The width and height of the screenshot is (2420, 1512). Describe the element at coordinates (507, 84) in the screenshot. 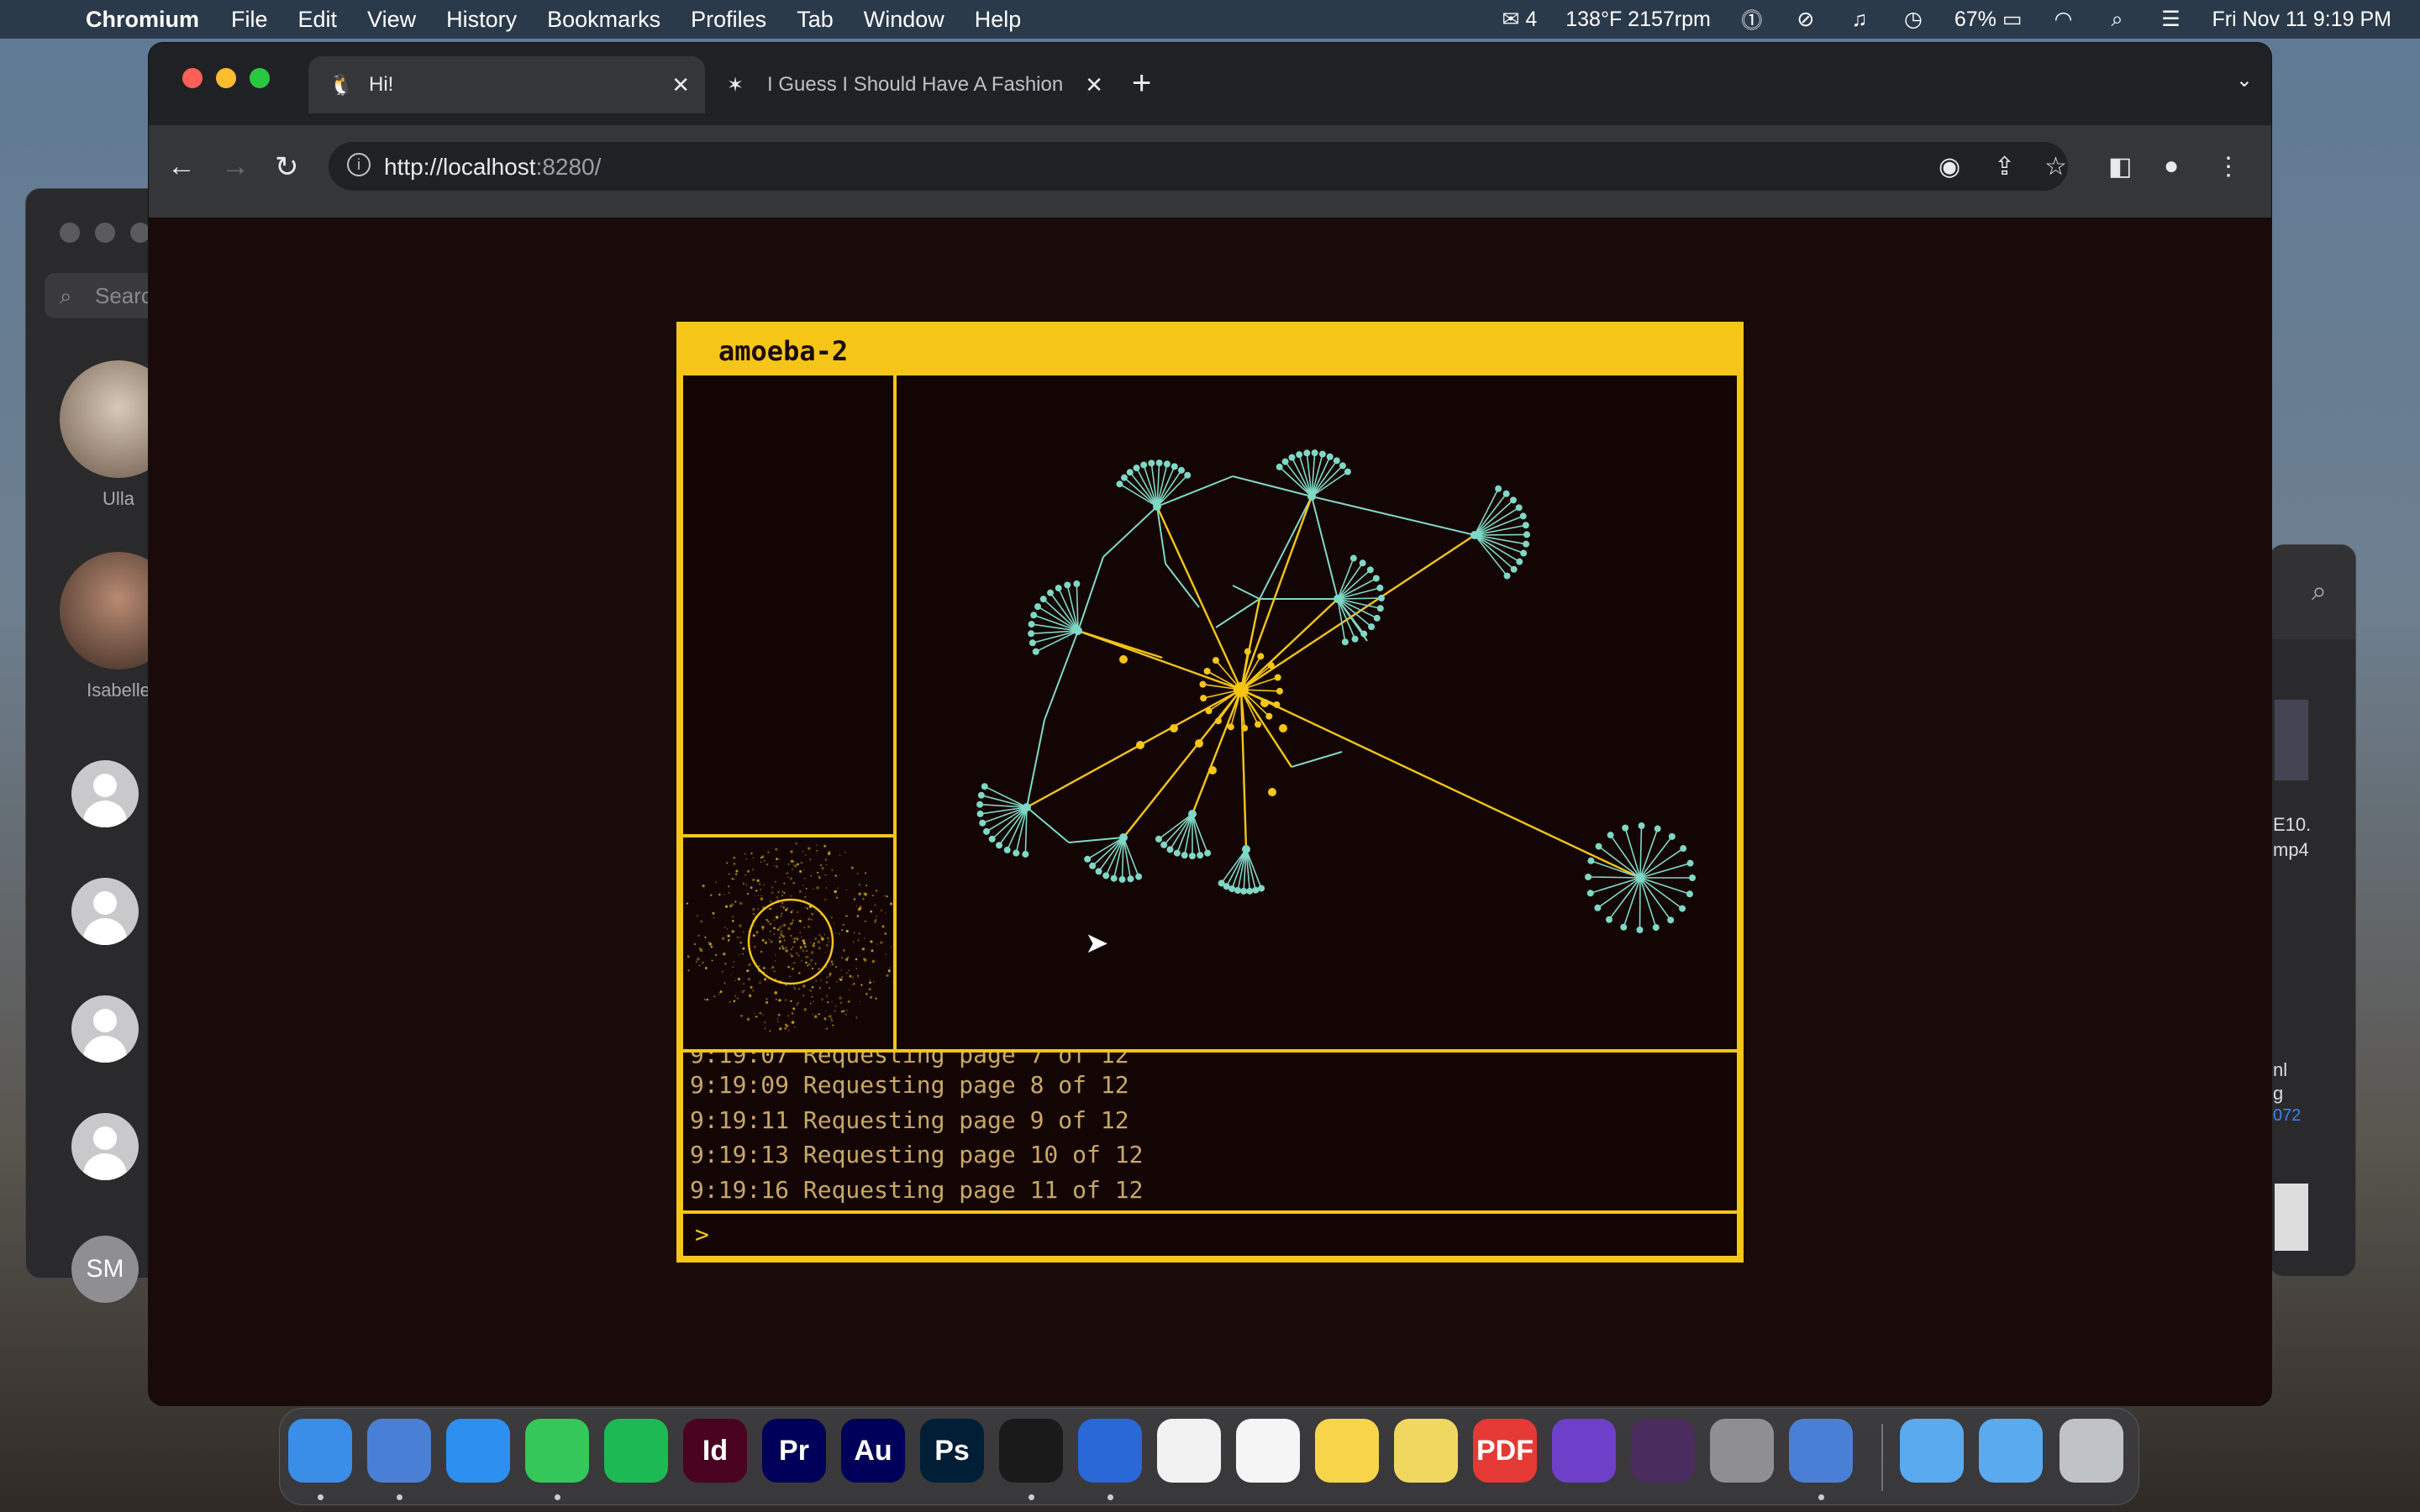

I see `tab-hi: 🐧 Hi! ✕` at that location.